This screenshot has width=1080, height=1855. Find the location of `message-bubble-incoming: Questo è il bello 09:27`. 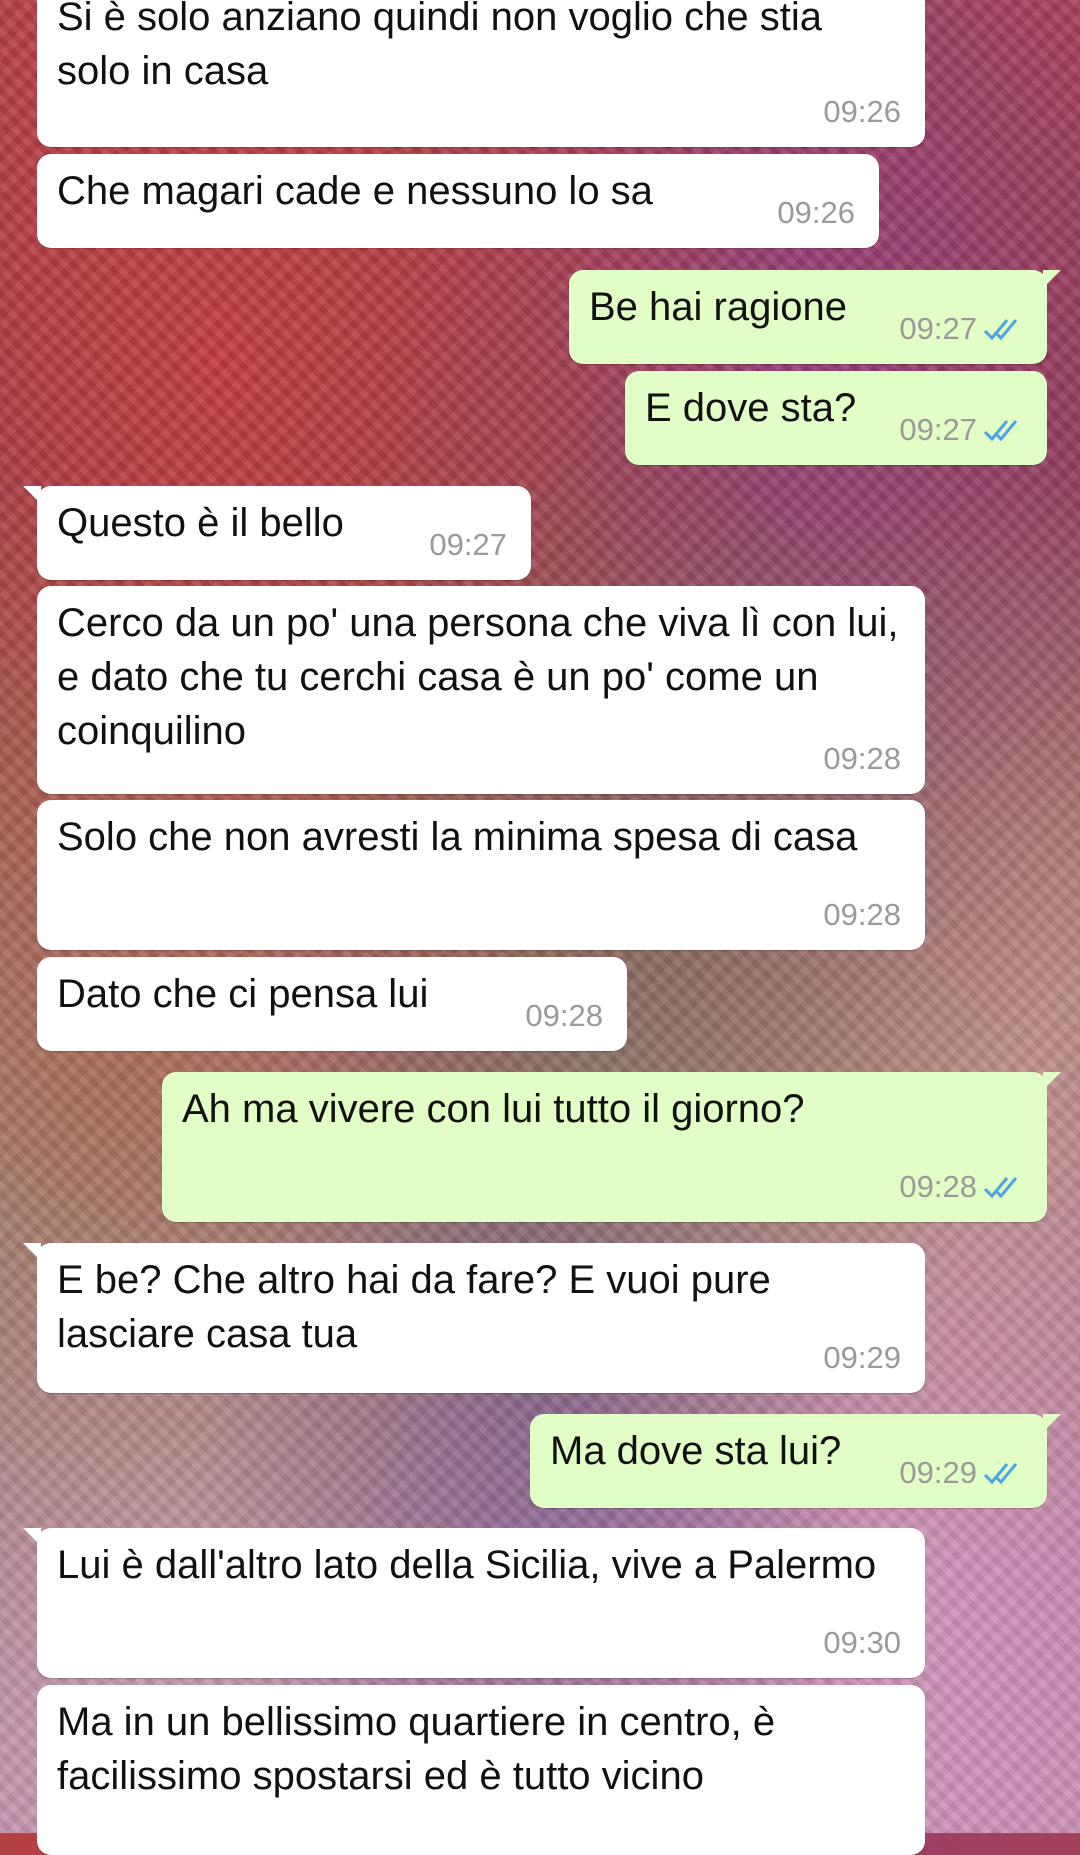

message-bubble-incoming: Questo è il bello 09:27 is located at coordinates (277, 533).